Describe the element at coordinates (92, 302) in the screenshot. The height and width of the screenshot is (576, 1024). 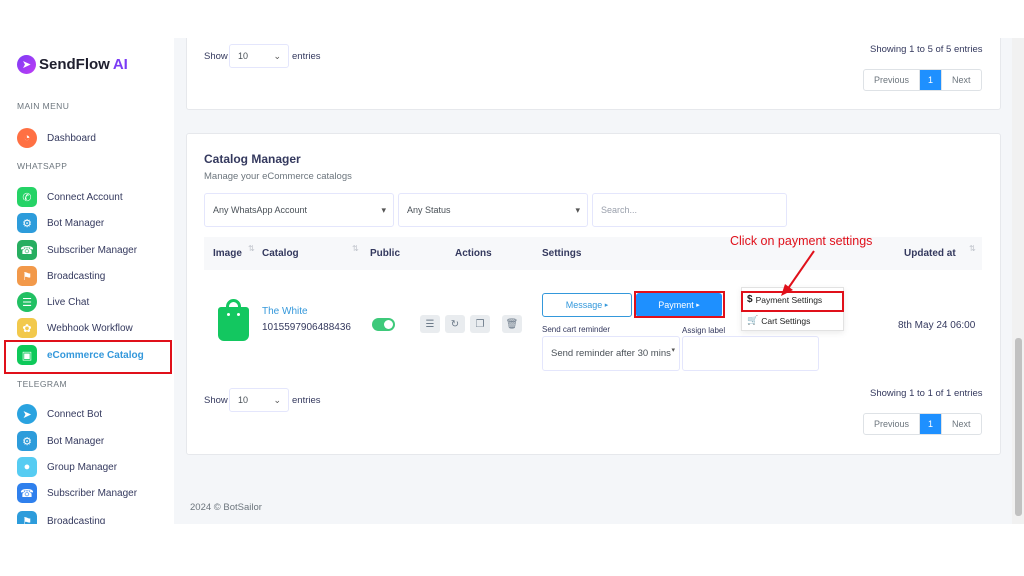
I see `sidebar-item-live-chat: ☰ Live Chat` at that location.